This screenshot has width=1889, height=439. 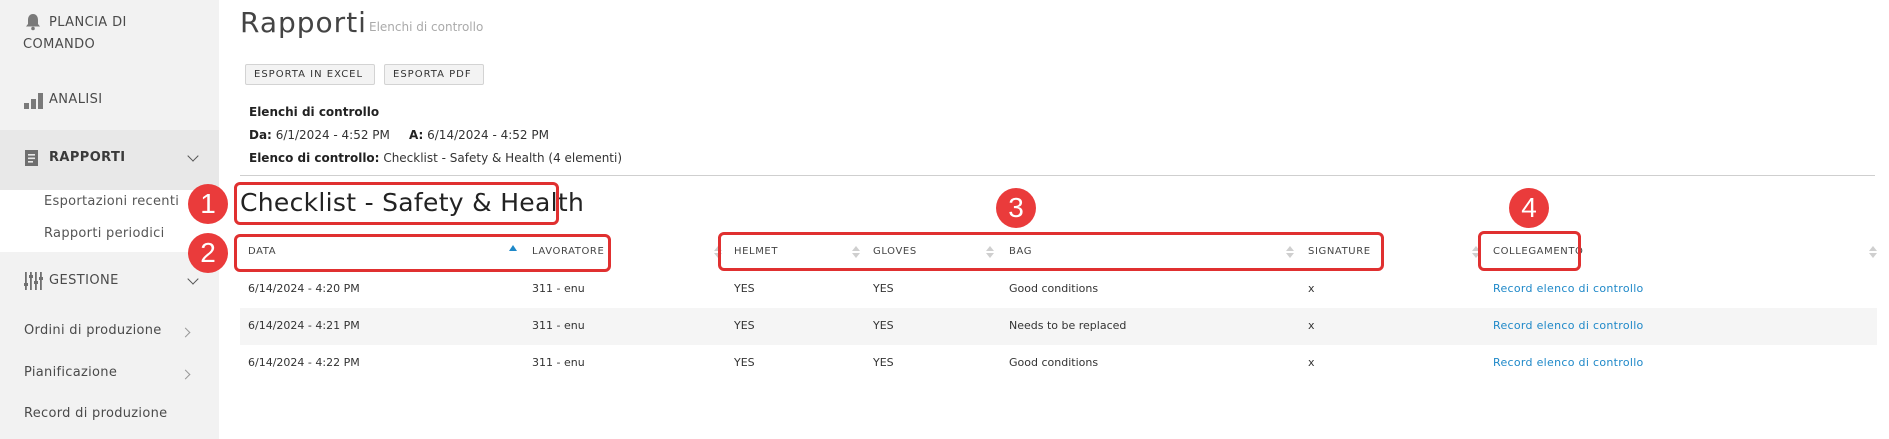 I want to click on sidebar-item-gestione: GESTIONE, so click(x=109, y=282).